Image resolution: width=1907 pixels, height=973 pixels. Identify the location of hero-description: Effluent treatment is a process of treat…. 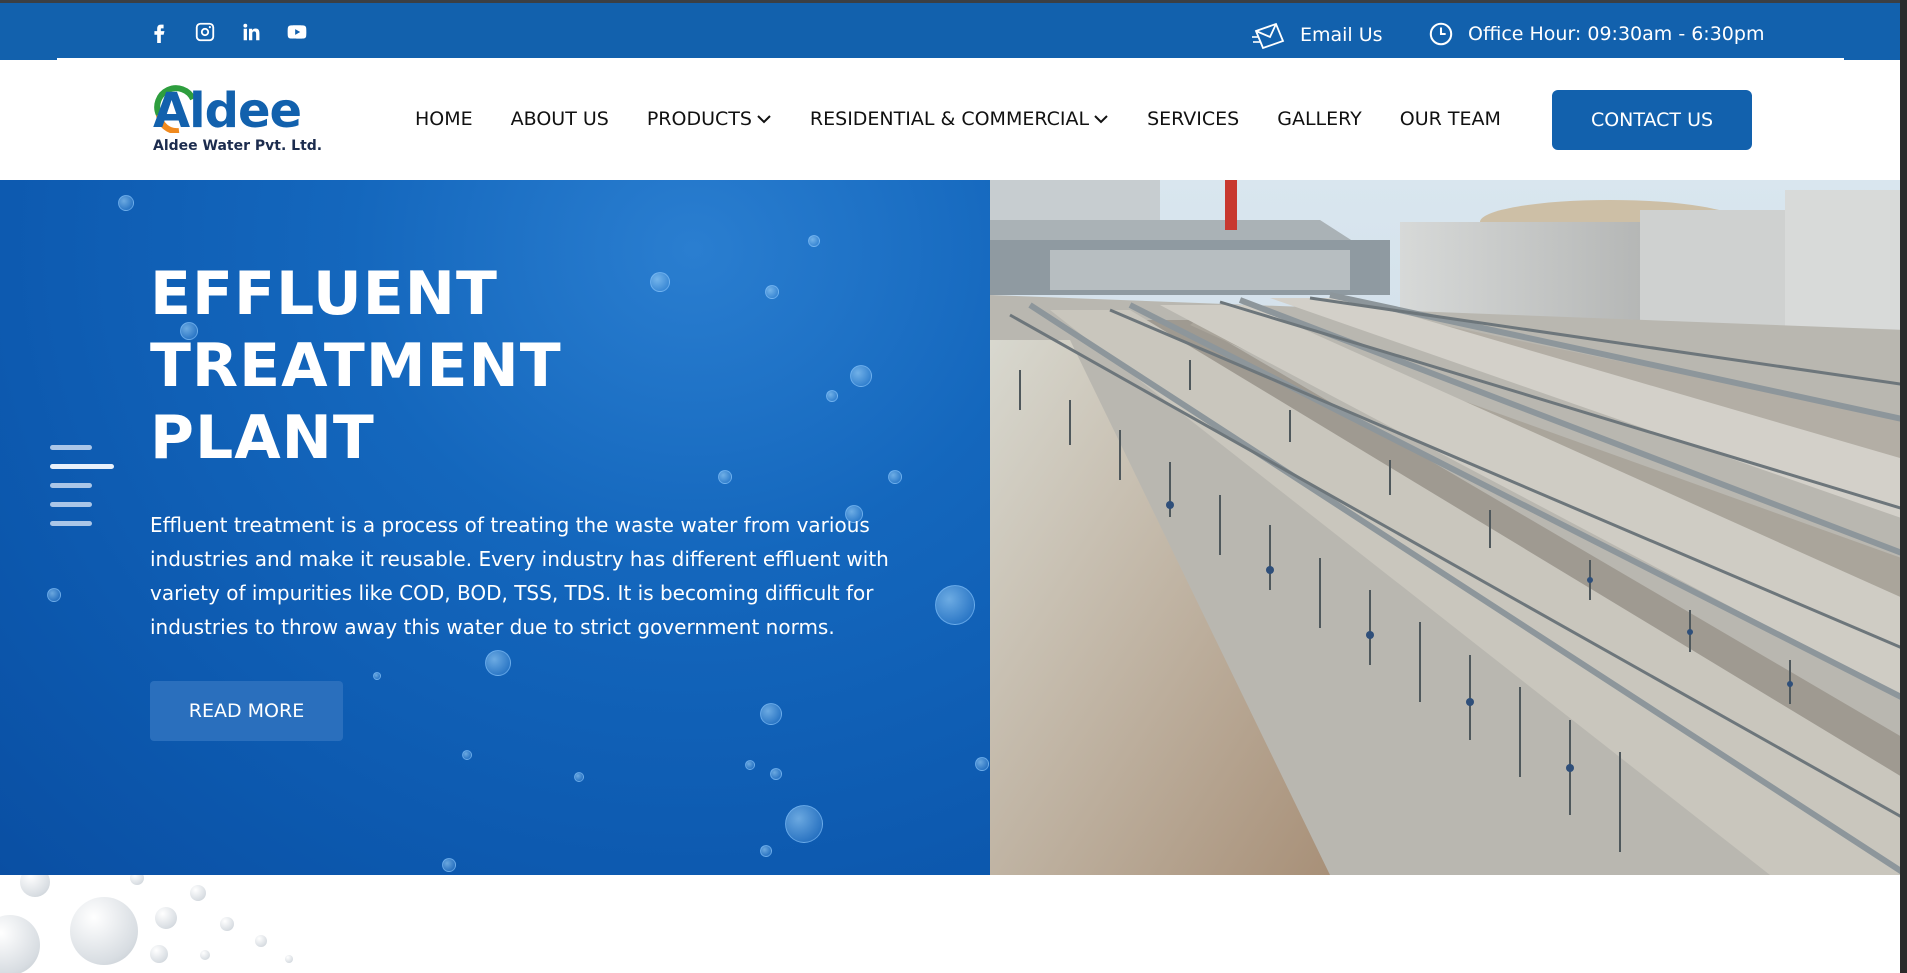
(519, 576).